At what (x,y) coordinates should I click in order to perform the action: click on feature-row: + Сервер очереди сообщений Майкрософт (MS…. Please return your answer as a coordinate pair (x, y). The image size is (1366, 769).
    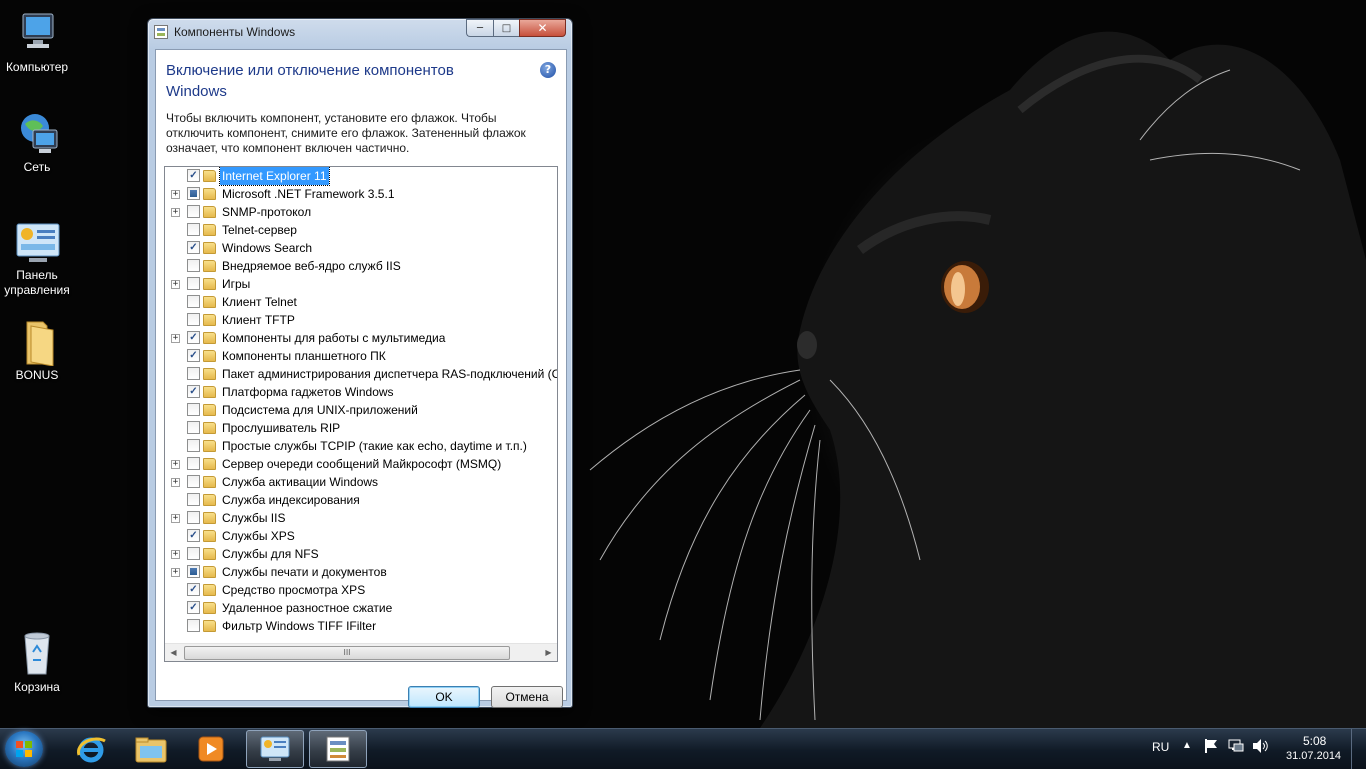
    Looking at the image, I should click on (361, 464).